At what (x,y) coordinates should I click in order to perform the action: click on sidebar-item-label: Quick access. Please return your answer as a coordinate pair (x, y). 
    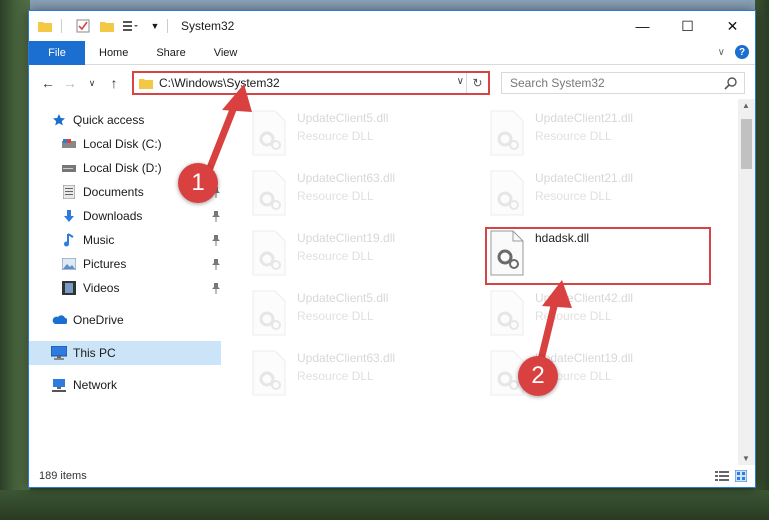
    Looking at the image, I should click on (109, 120).